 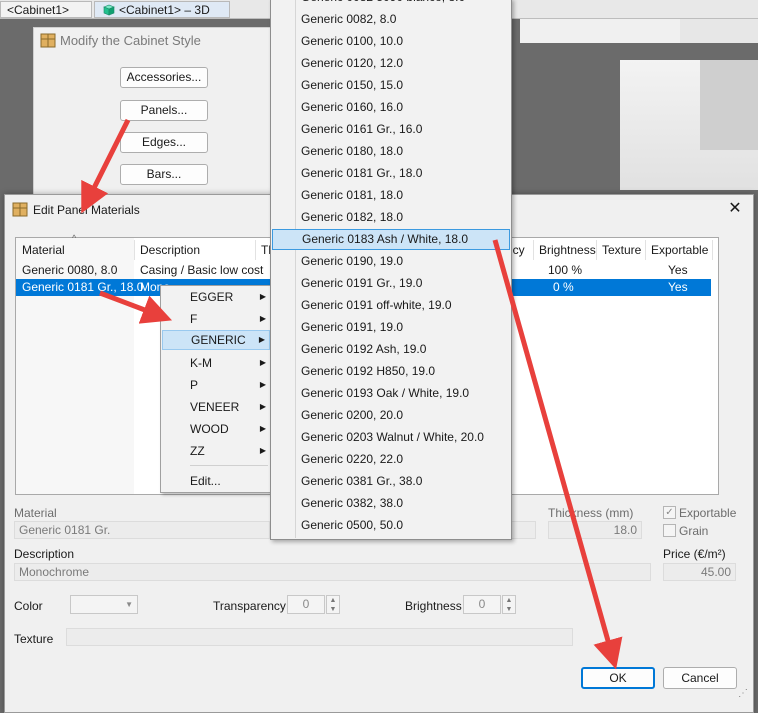 What do you see at coordinates (618, 678) in the screenshot?
I see `ok-button: OK` at bounding box center [618, 678].